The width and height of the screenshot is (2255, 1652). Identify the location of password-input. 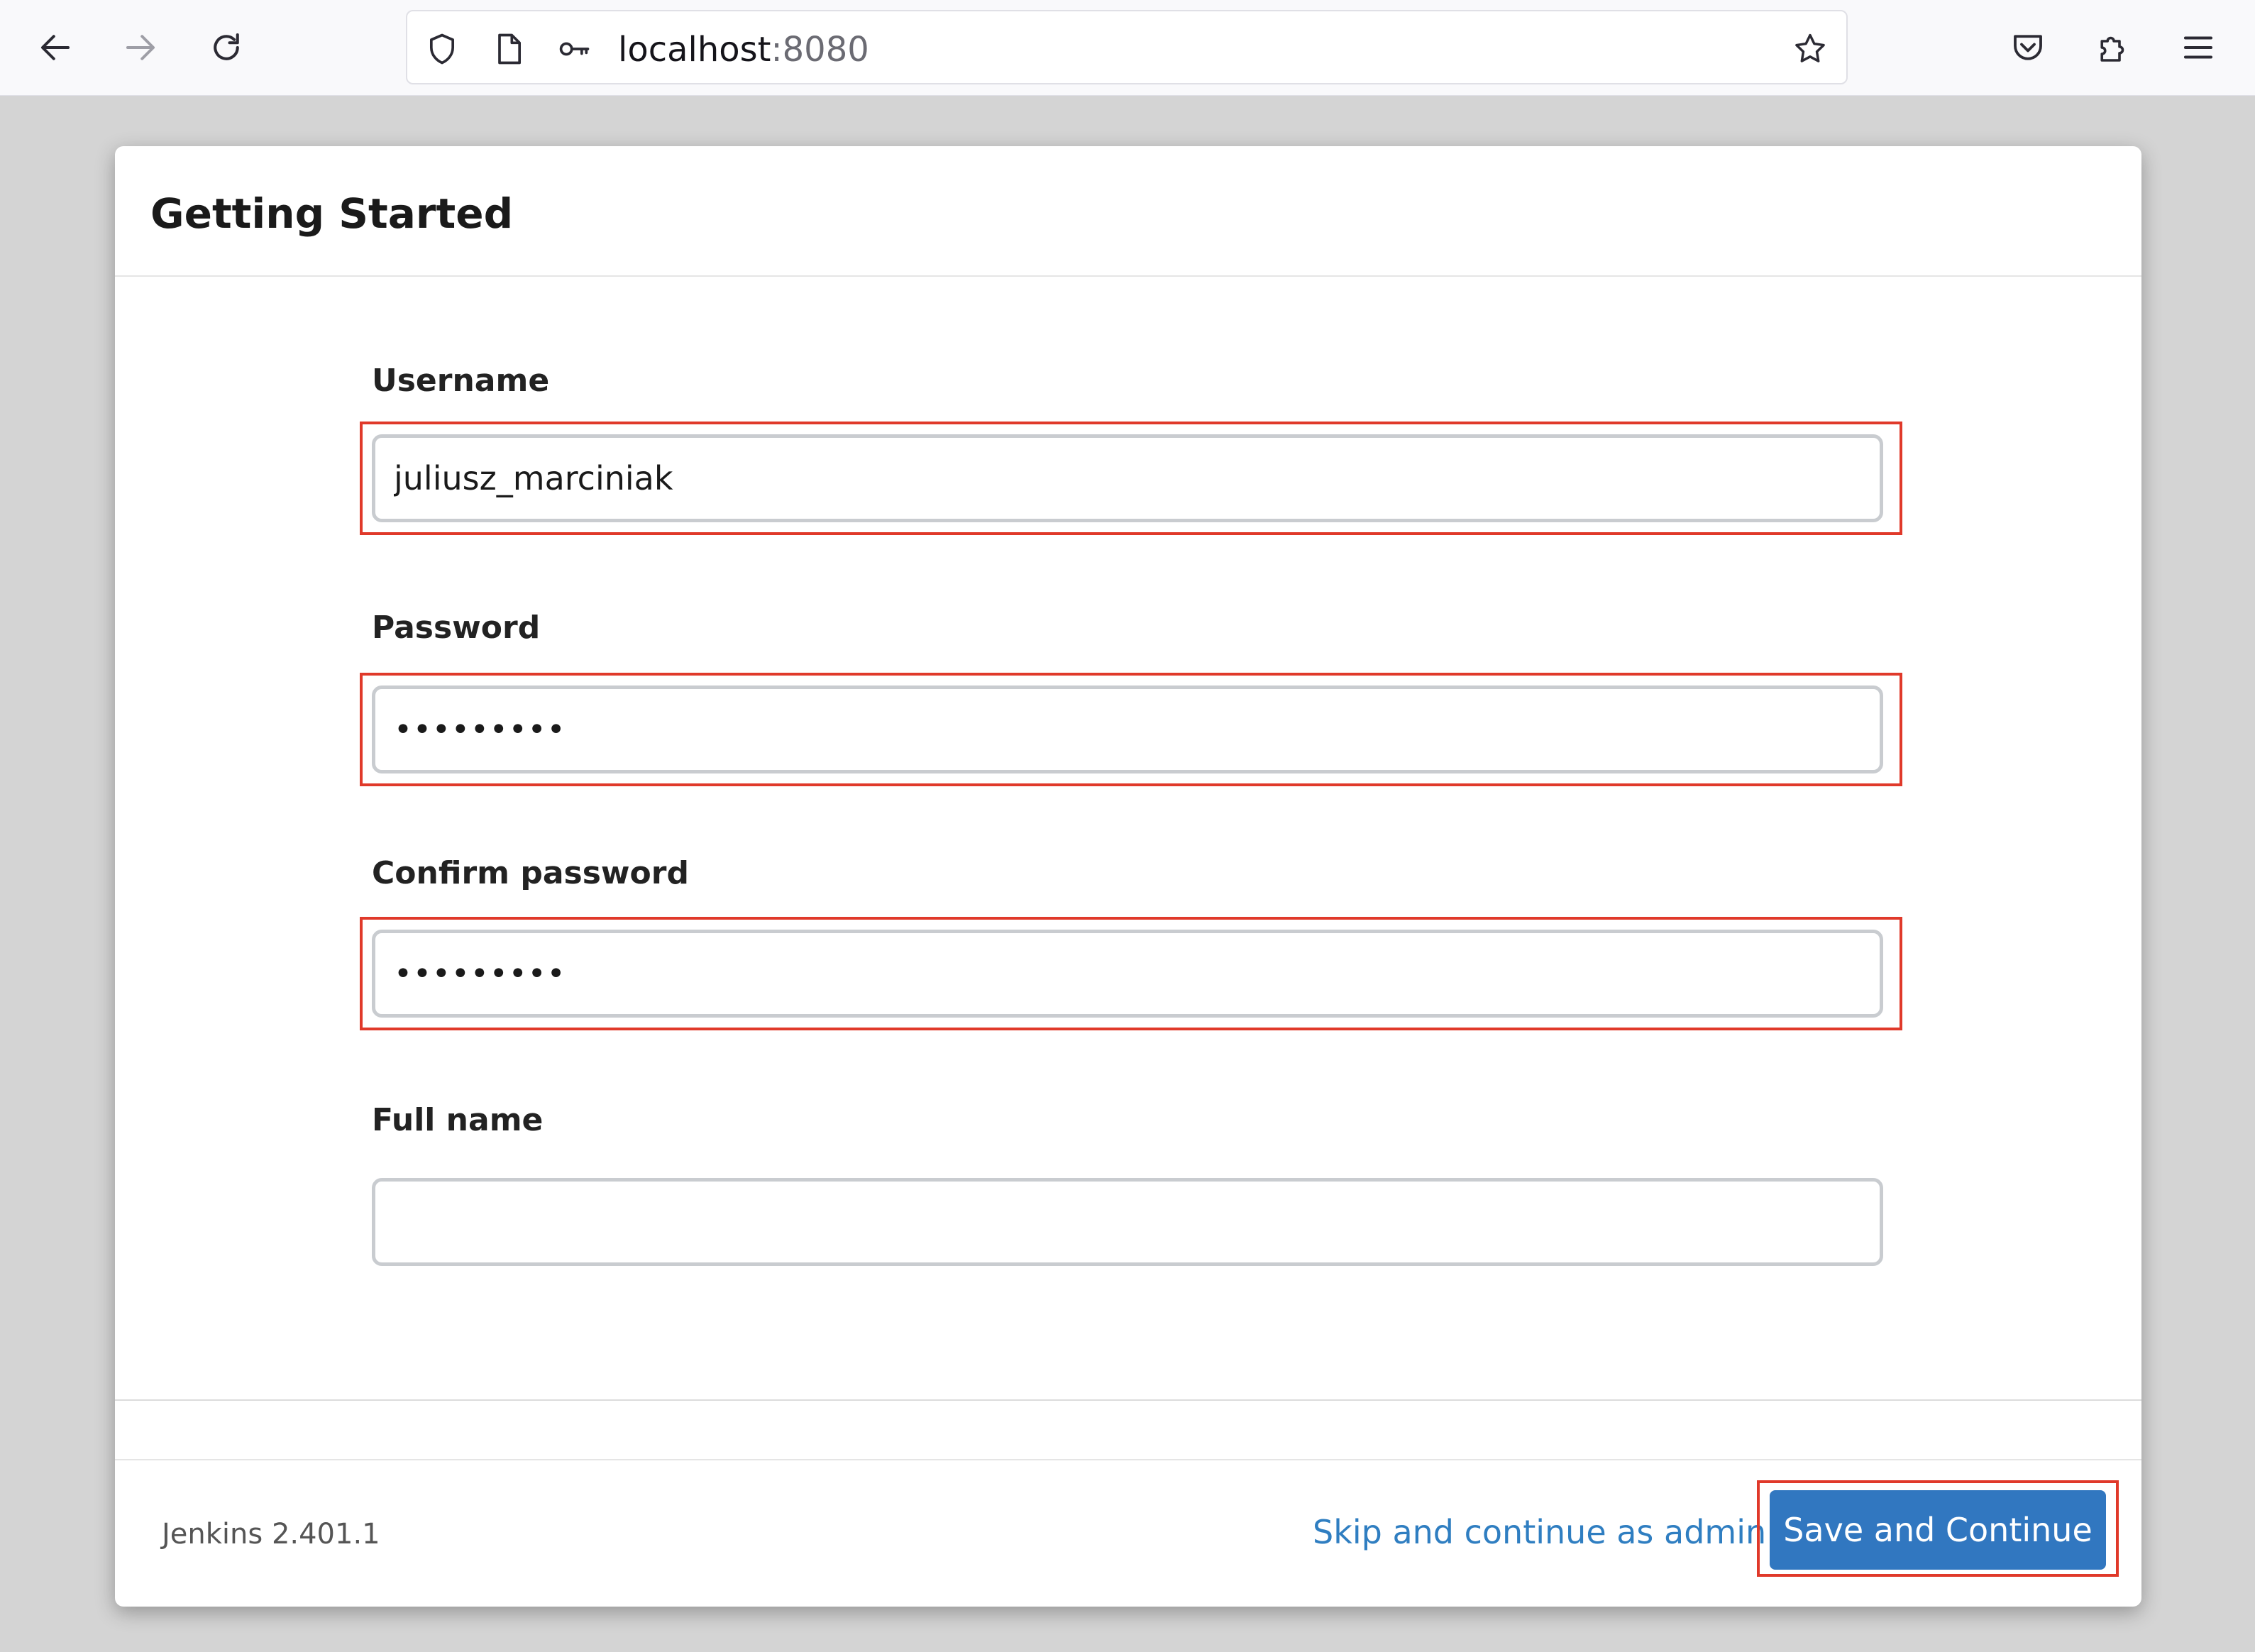
(1128, 729).